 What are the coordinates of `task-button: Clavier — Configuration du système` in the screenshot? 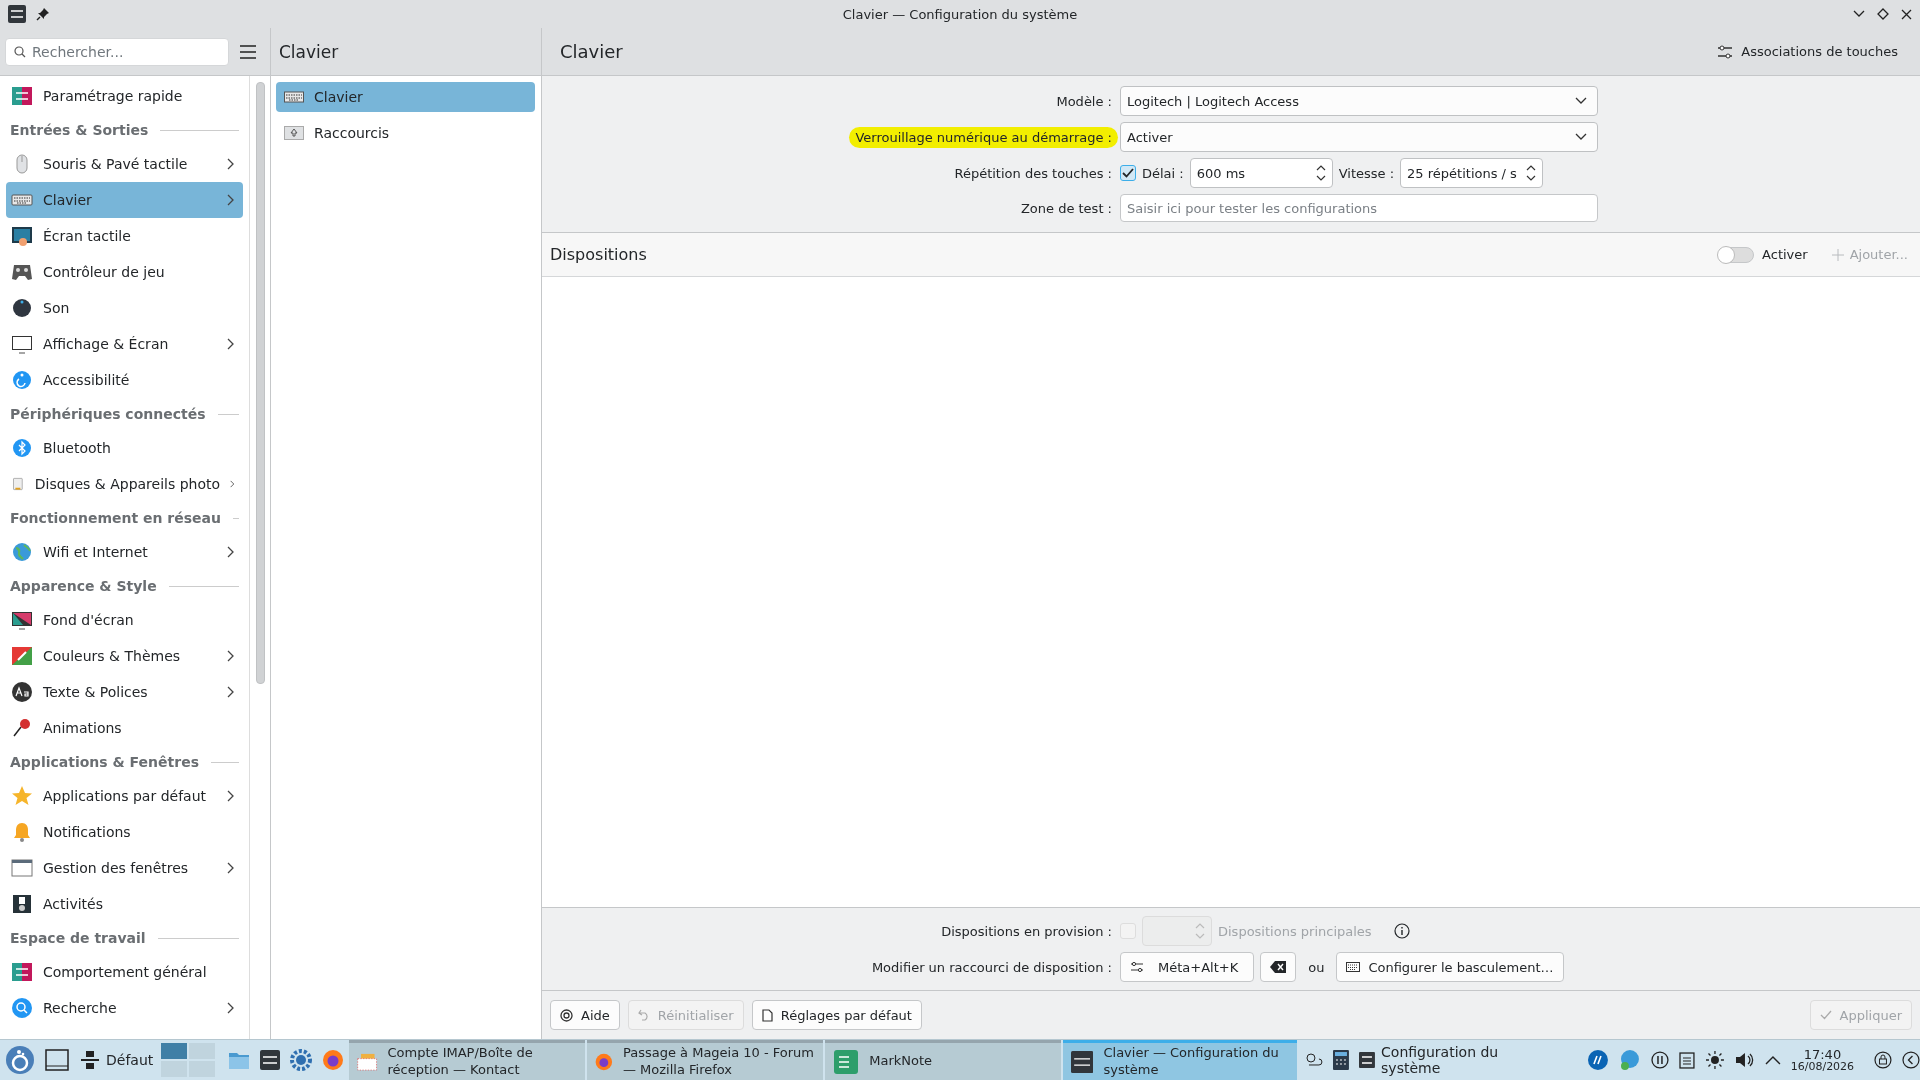 It's located at (1180, 1060).